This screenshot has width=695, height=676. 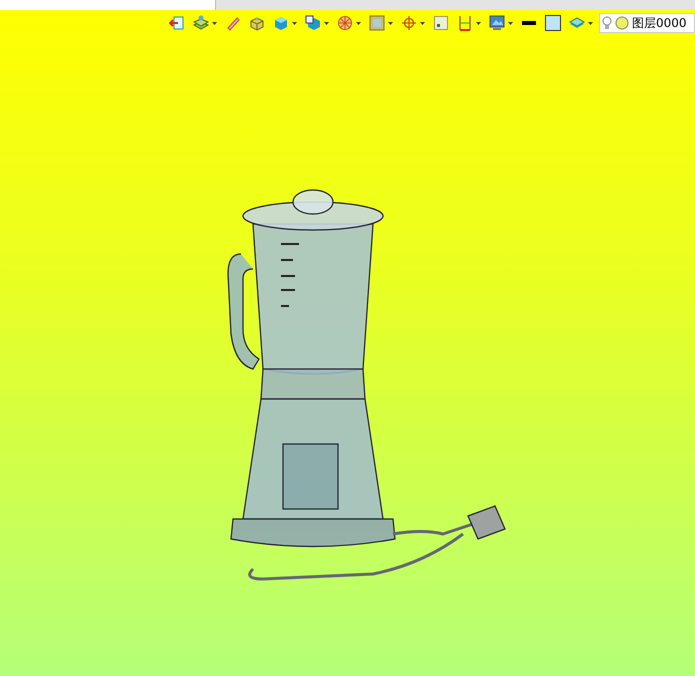 I want to click on fill-swatch-icon, so click(x=553, y=23).